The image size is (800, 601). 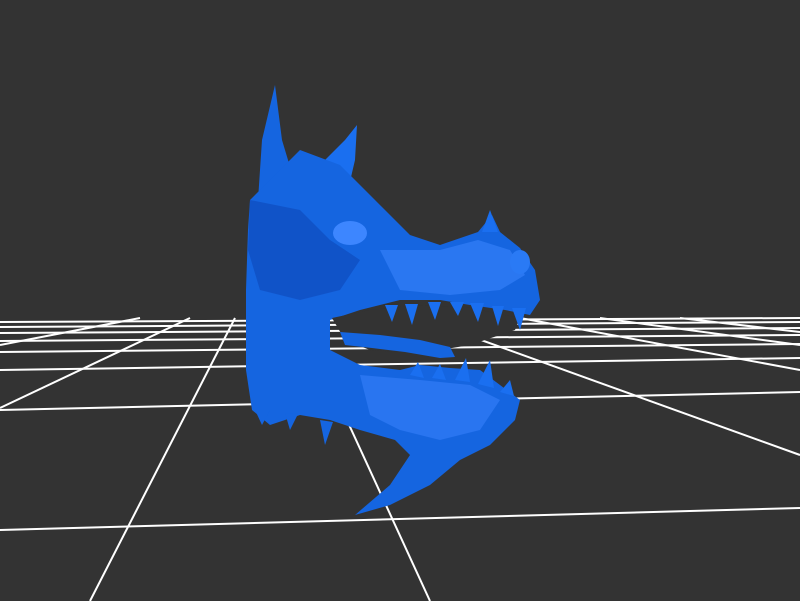 I want to click on nostril, so click(x=520, y=262).